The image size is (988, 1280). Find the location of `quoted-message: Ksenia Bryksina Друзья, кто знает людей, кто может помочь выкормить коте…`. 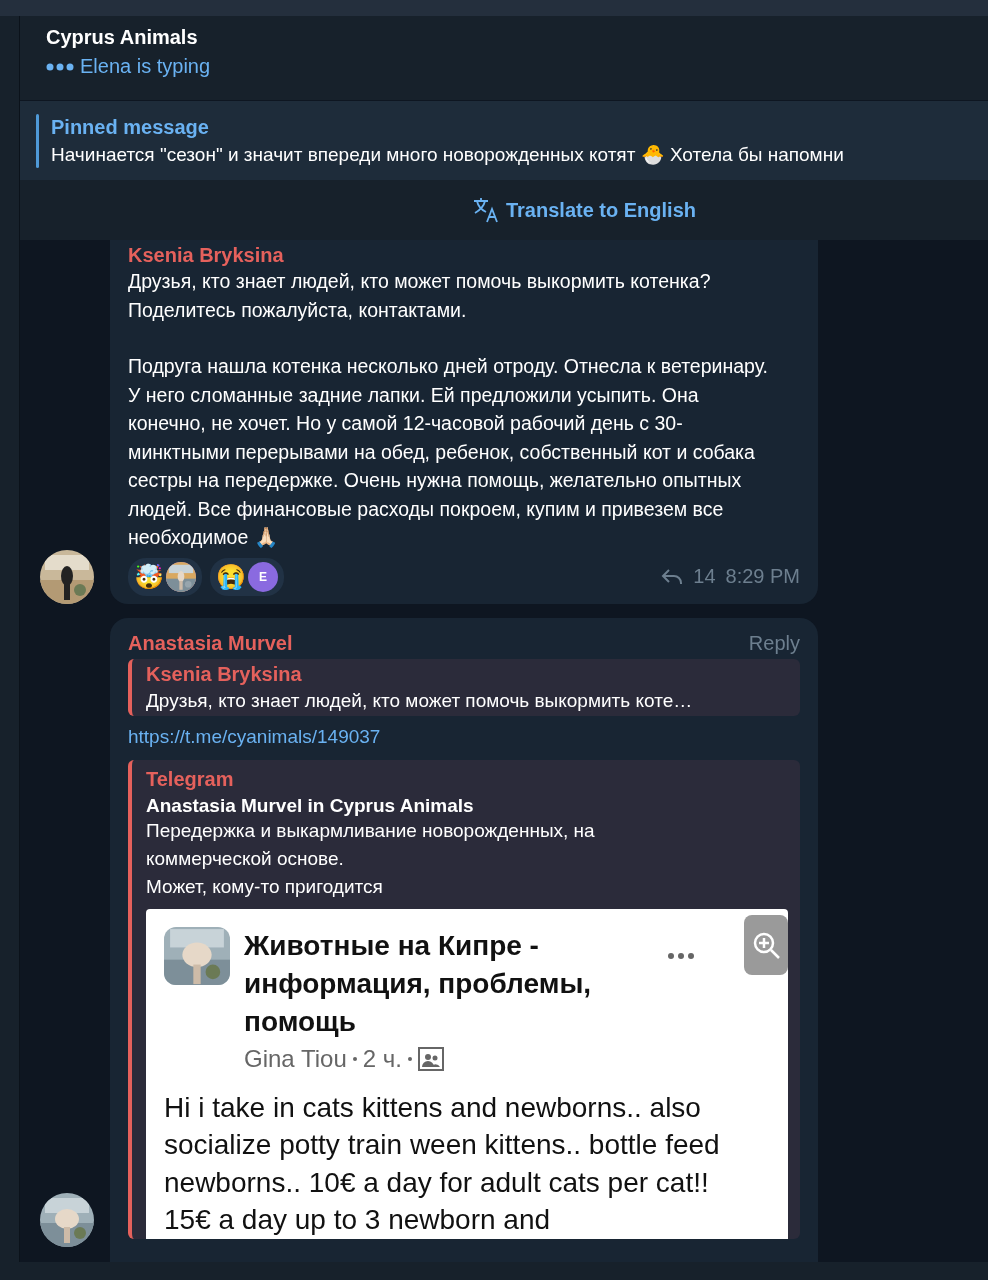

quoted-message: Ksenia Bryksina Друзья, кто знает людей, кто может помочь выкормить коте… is located at coordinates (464, 687).